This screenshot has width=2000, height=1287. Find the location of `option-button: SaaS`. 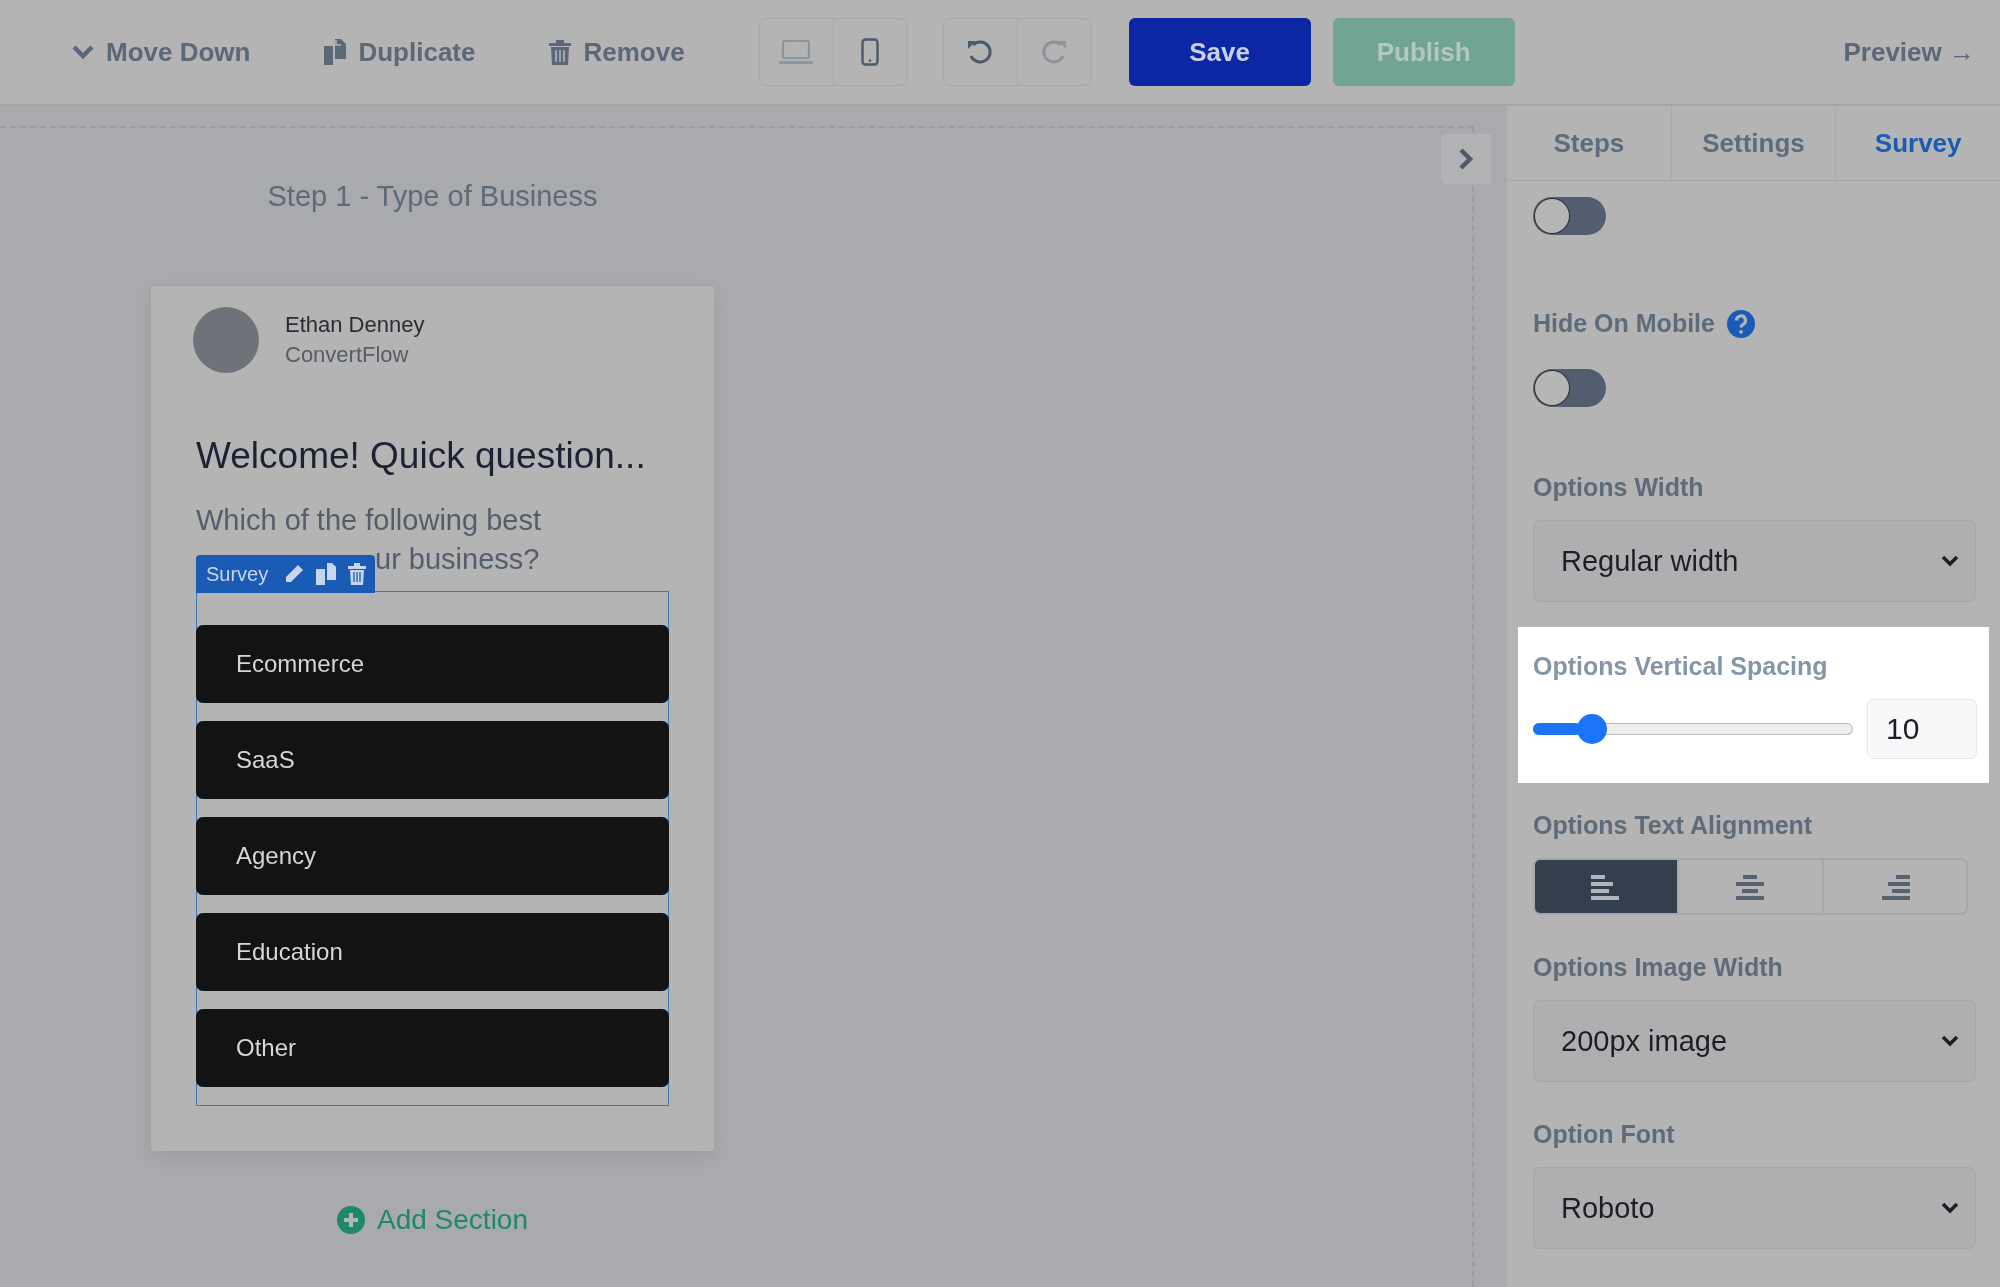

option-button: SaaS is located at coordinates (432, 760).